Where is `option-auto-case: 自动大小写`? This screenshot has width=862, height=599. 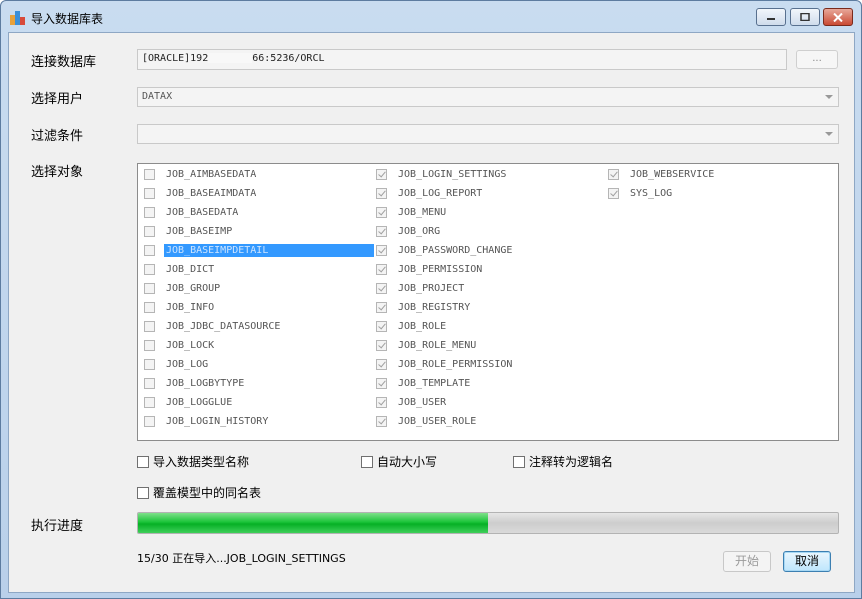 option-auto-case: 自动大小写 is located at coordinates (399, 461).